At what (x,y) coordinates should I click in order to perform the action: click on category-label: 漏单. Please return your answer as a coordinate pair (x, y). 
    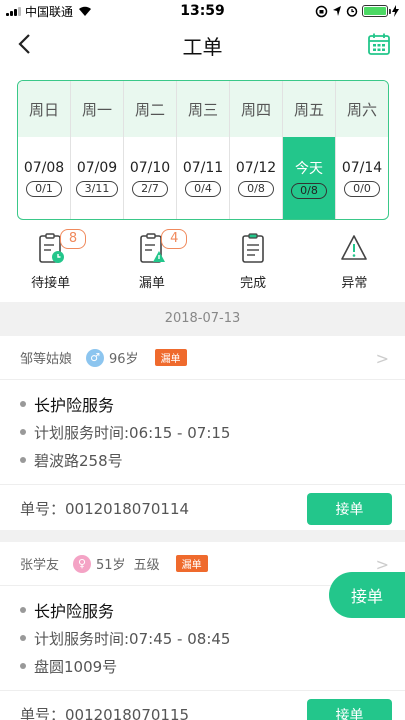
    Looking at the image, I should click on (151, 283).